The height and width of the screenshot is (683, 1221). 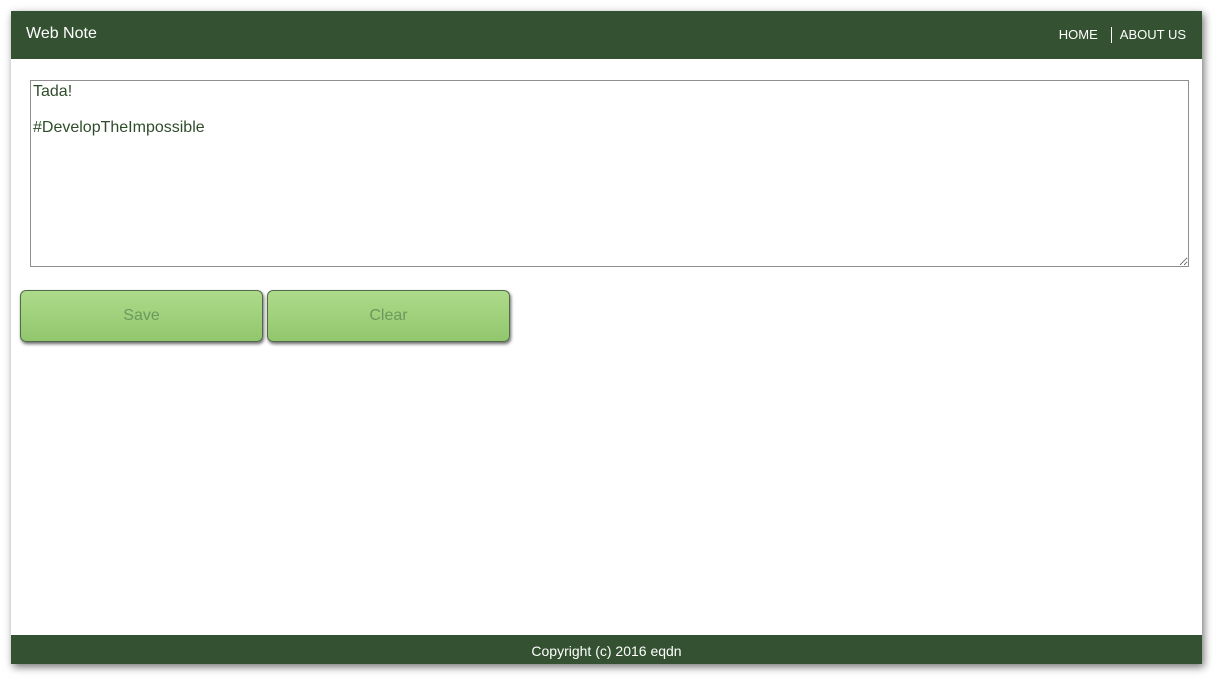 I want to click on nav-about-link: ABOUT US, so click(x=1153, y=35).